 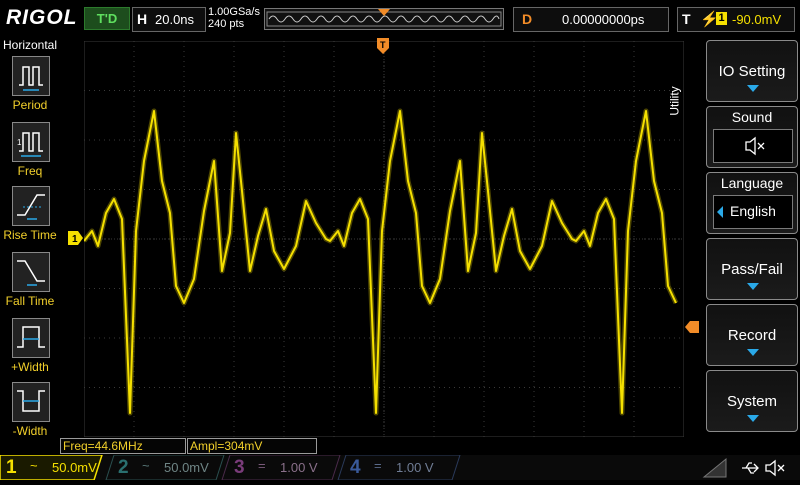 I want to click on sample-rate: 1.00GSa/s, so click(x=234, y=12).